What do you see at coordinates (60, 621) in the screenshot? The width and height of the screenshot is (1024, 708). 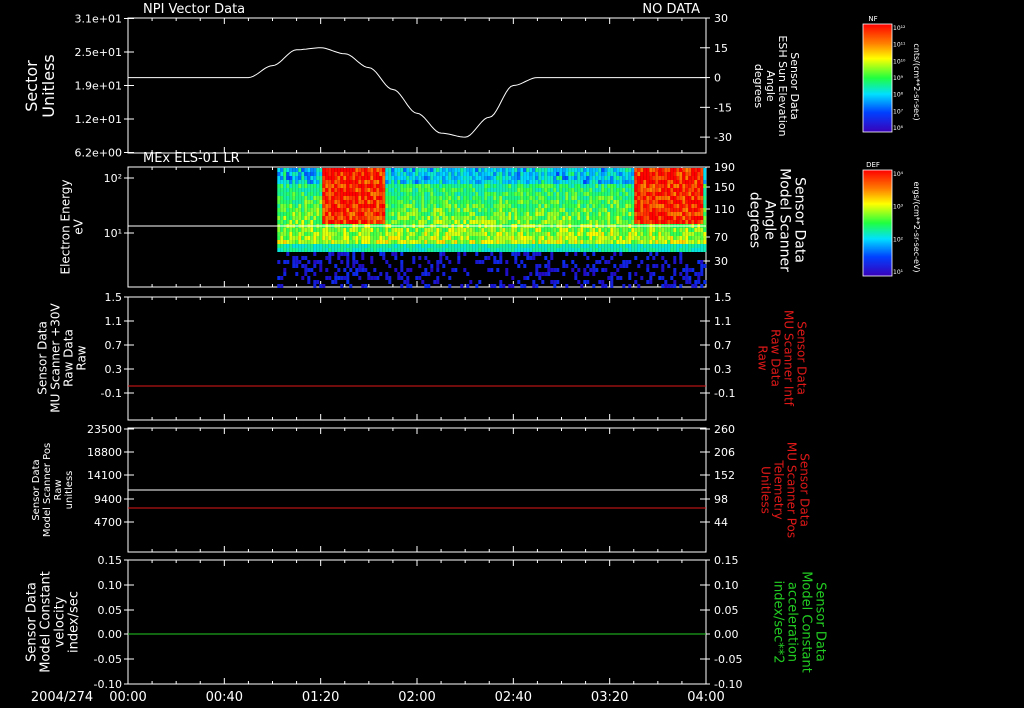 I see `left-axis-label-5-line: velocity` at bounding box center [60, 621].